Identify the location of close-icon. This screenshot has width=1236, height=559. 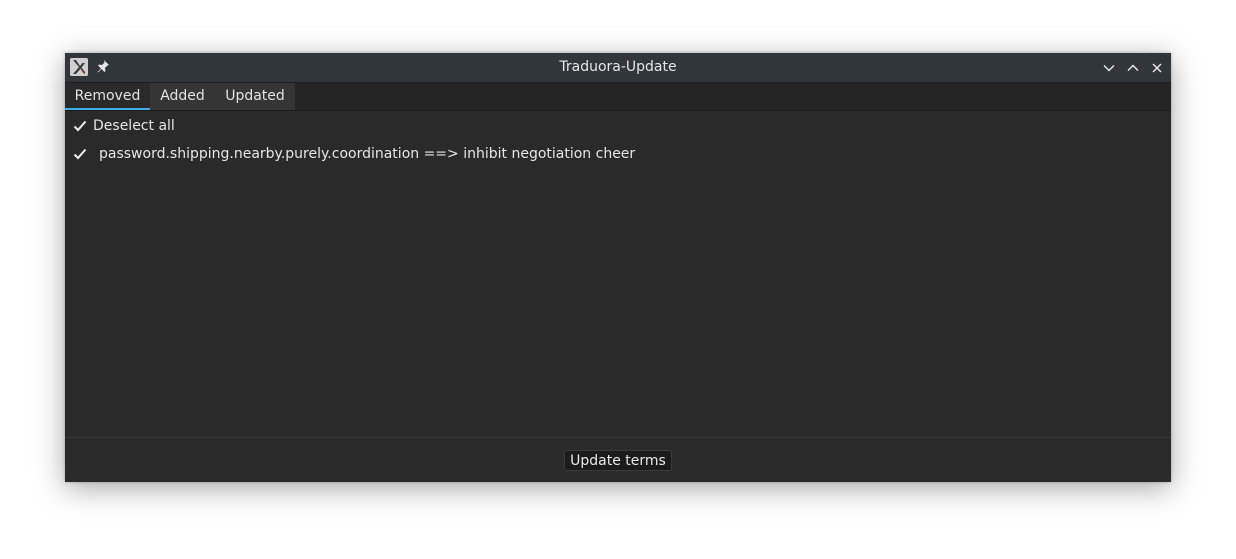
(1157, 67).